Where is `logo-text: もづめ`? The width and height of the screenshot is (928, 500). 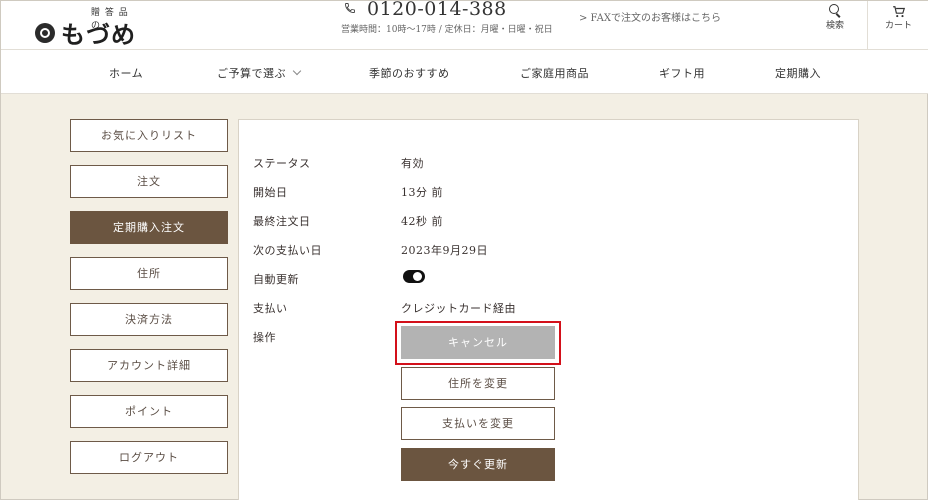
logo-text: もづめ is located at coordinates (98, 34).